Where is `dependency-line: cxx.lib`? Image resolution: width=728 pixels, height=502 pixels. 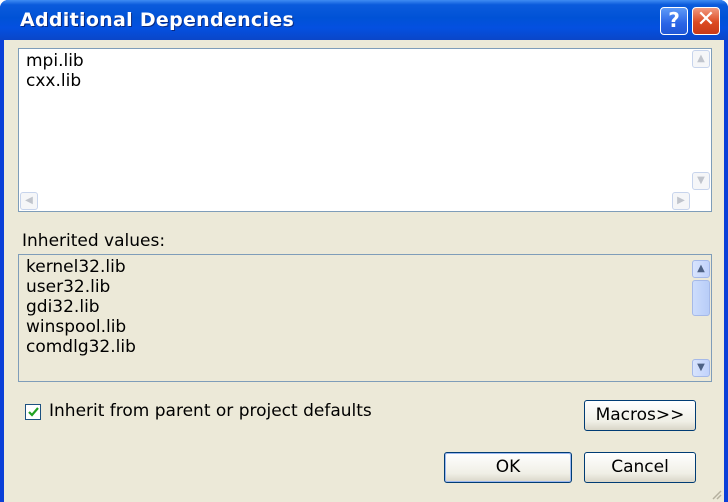
dependency-line: cxx.lib is located at coordinates (54, 81).